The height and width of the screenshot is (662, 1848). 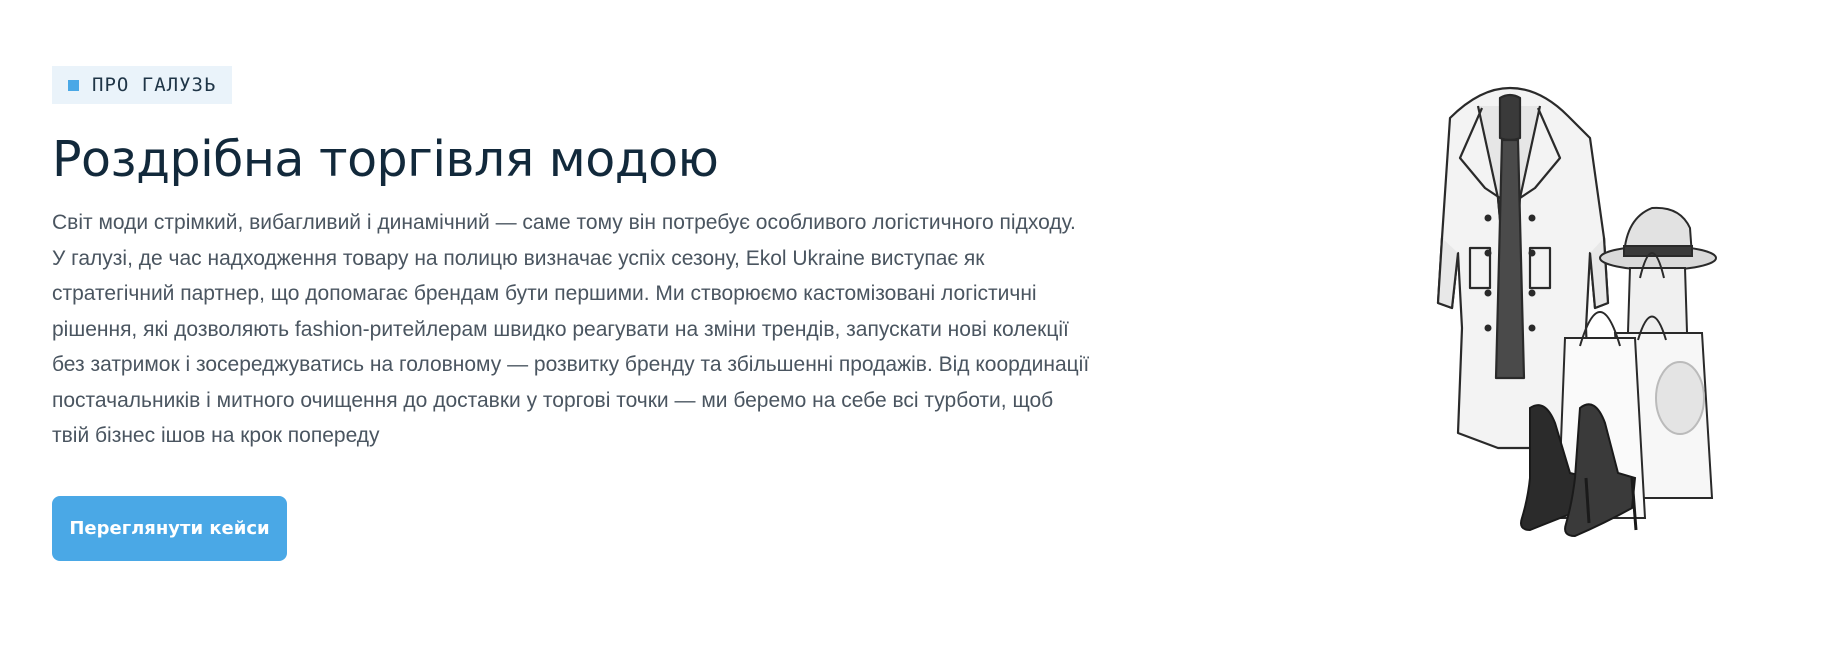 What do you see at coordinates (154, 85) in the screenshot?
I see `badge-label: ПРО ГАЛУЗЬ` at bounding box center [154, 85].